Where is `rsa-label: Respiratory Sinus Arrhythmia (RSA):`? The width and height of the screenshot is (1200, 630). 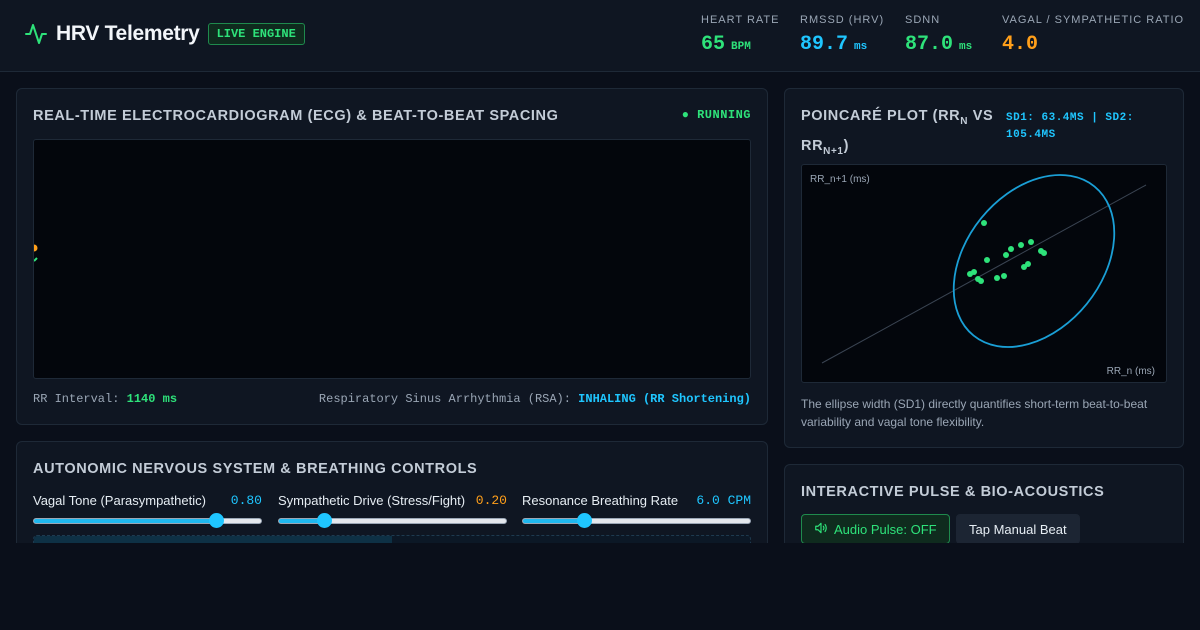 rsa-label: Respiratory Sinus Arrhythmia (RSA): is located at coordinates (444, 399).